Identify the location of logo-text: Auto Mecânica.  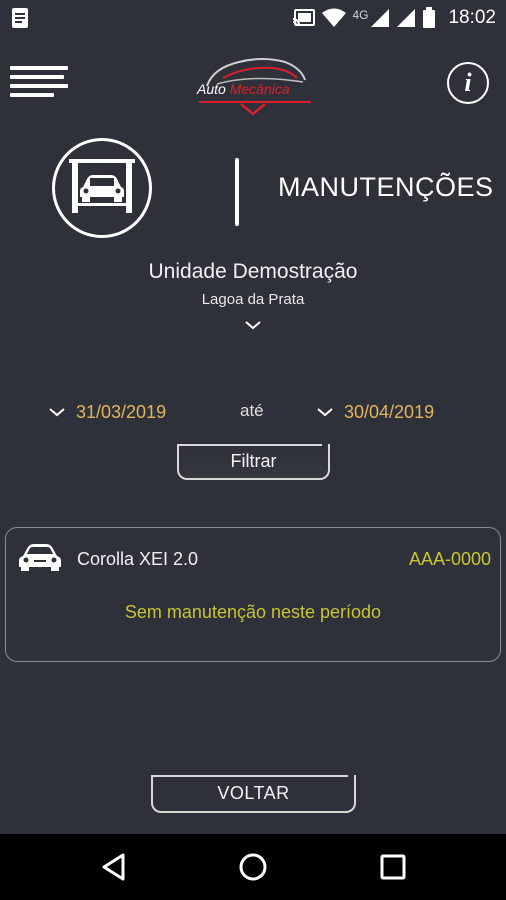
(243, 89).